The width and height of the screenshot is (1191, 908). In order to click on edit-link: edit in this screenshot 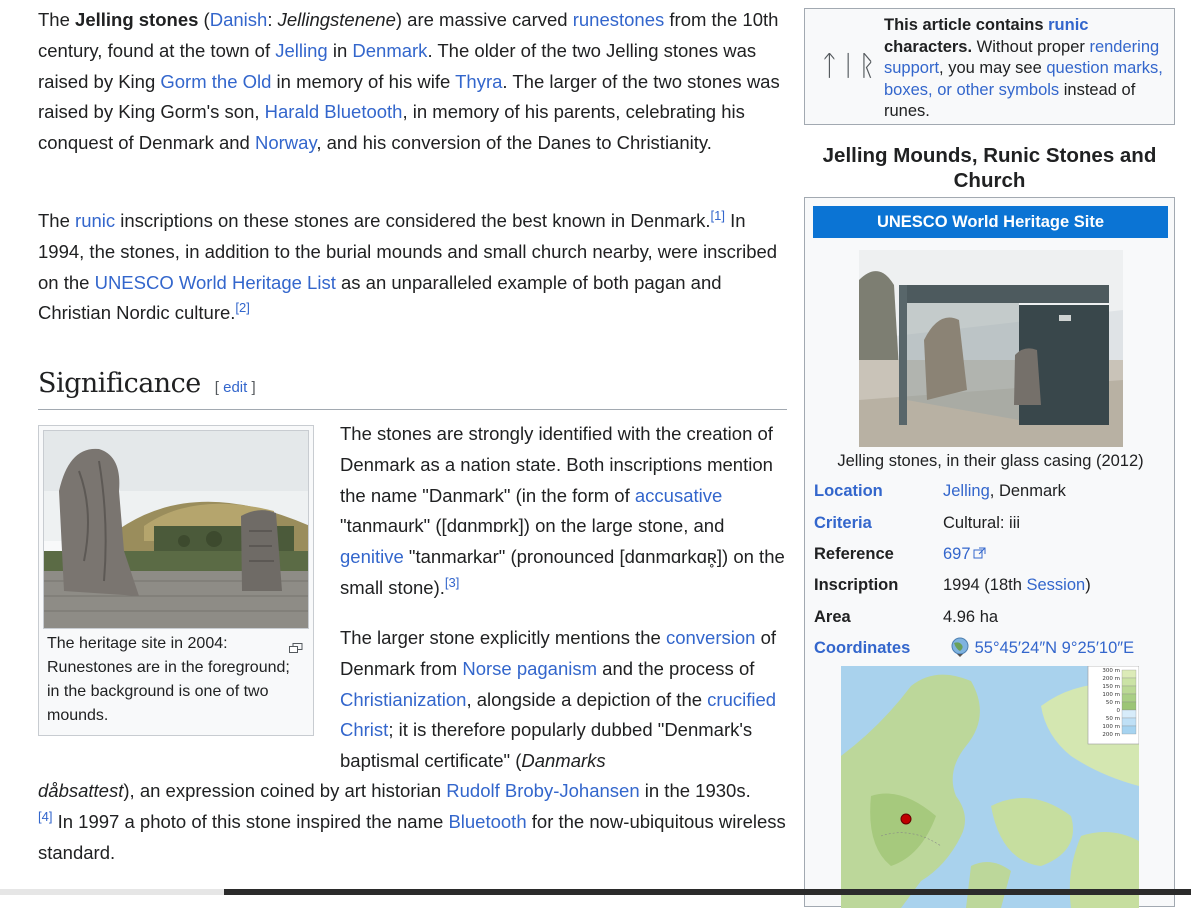, I will do `click(235, 387)`.